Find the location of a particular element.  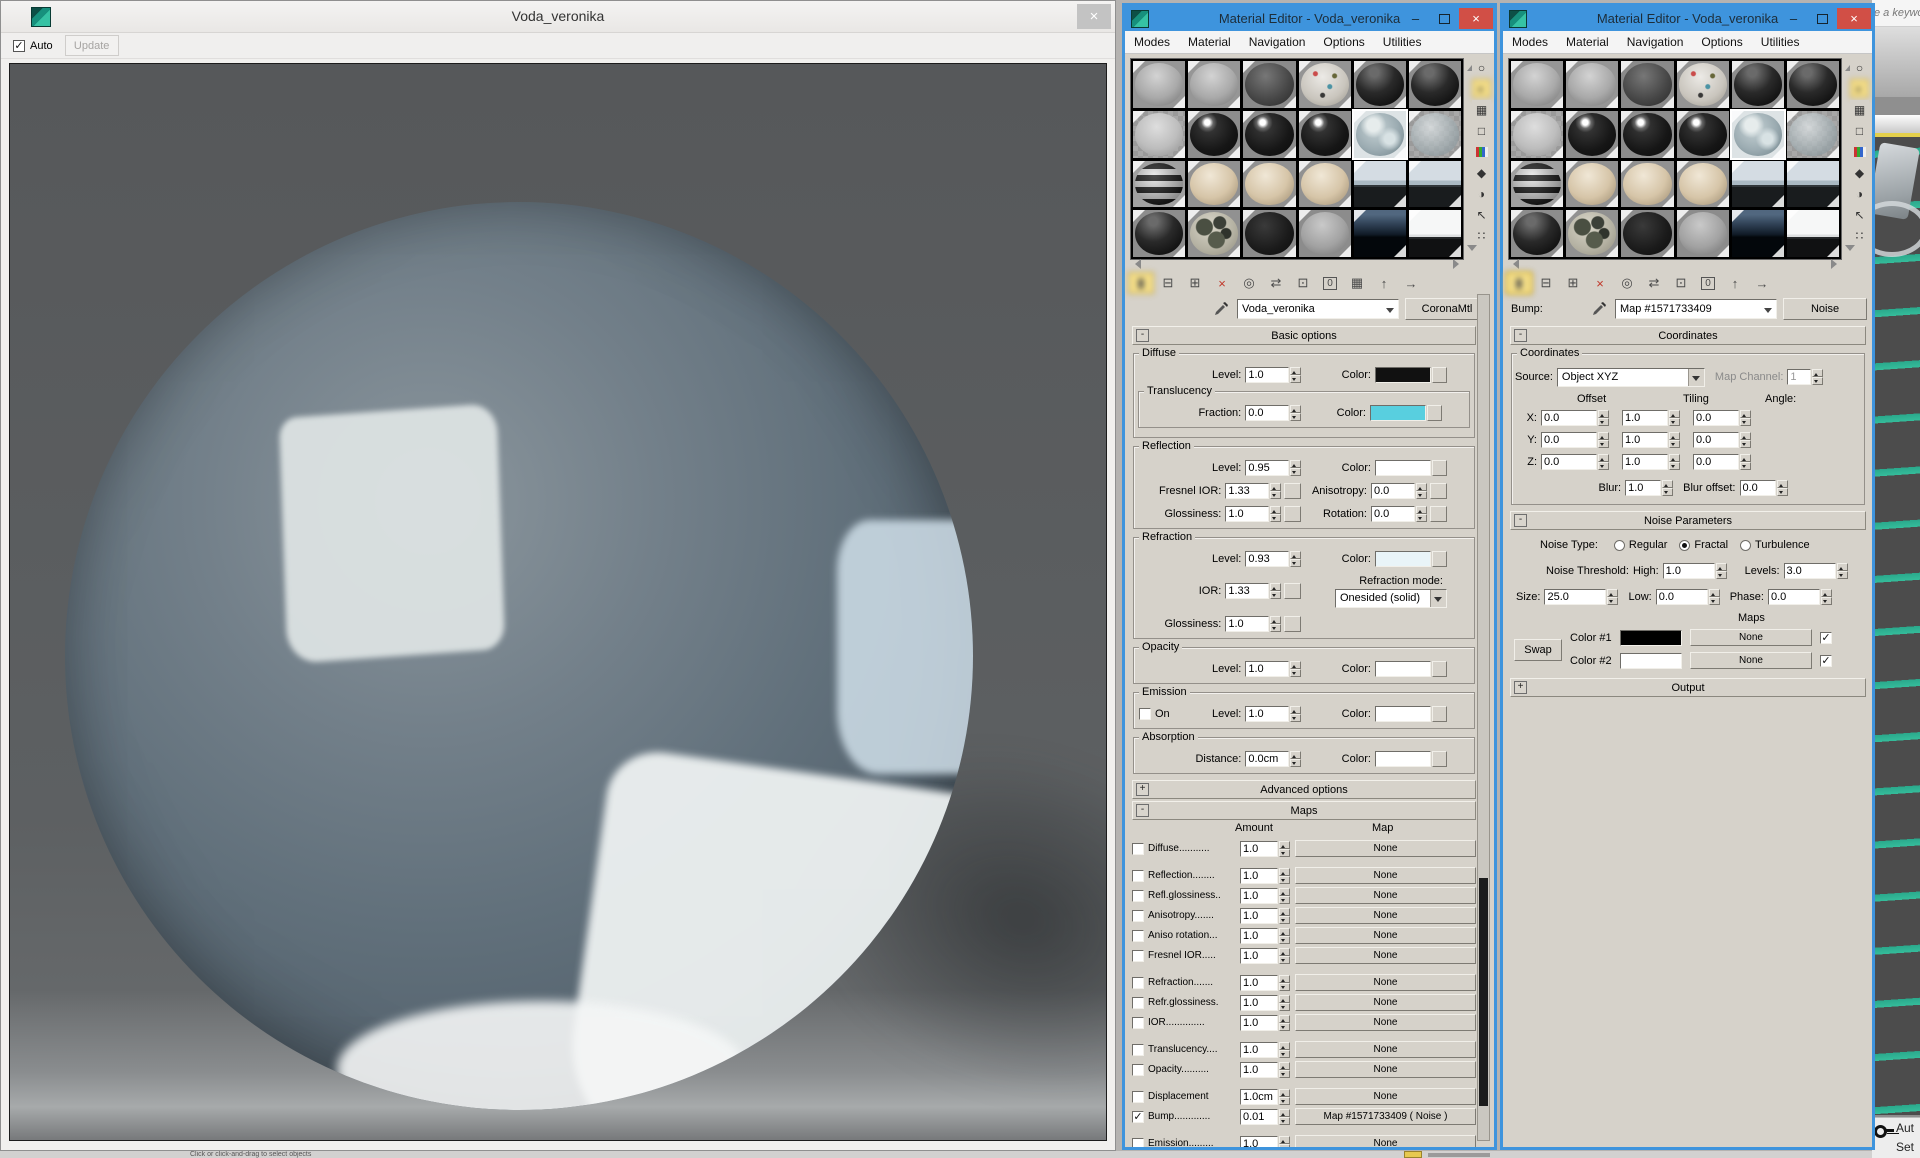

make-preview-icon: ◆ is located at coordinates (1859, 172).